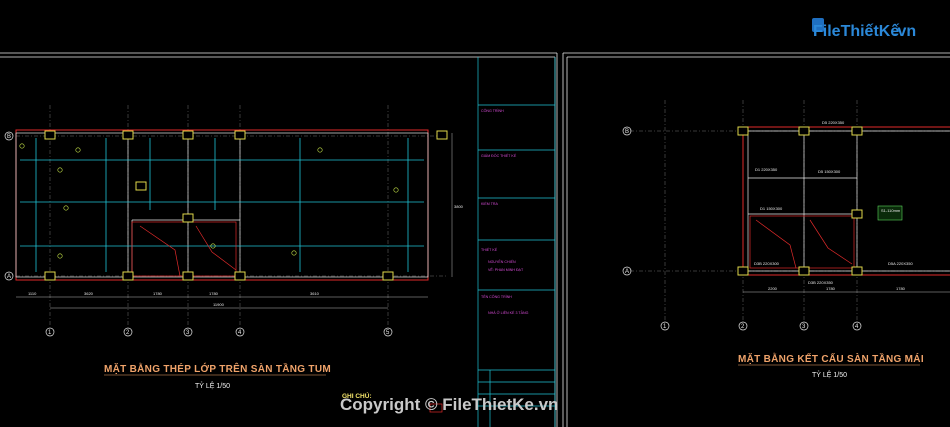 The image size is (950, 427). I want to click on logo-tld: .vn, so click(904, 31).